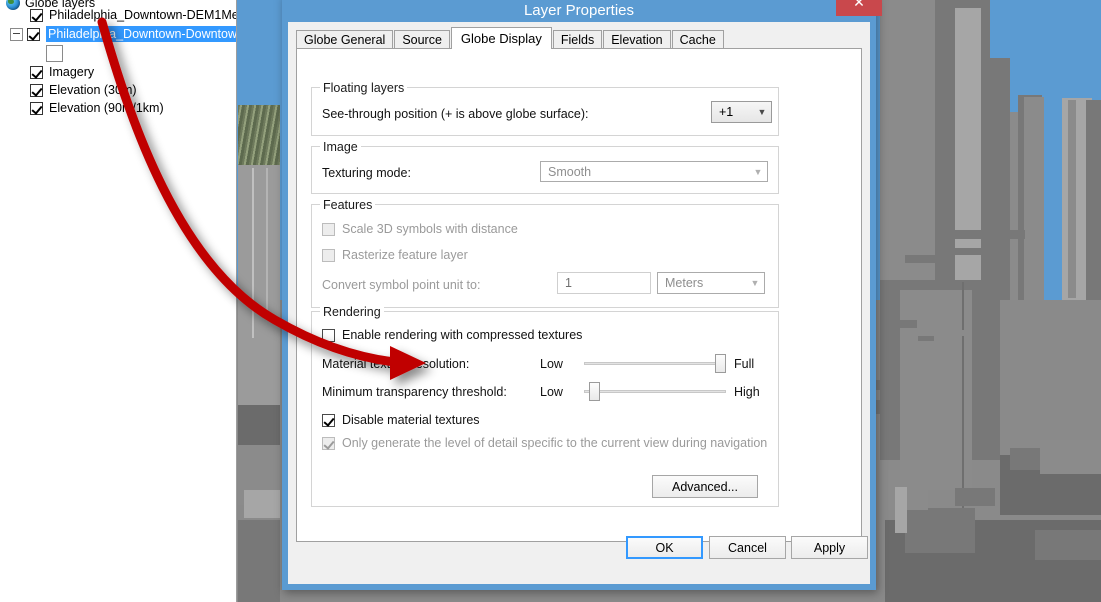 Image resolution: width=1101 pixels, height=602 pixels. I want to click on dialog-title-bar: Layer Properties, so click(579, 11).